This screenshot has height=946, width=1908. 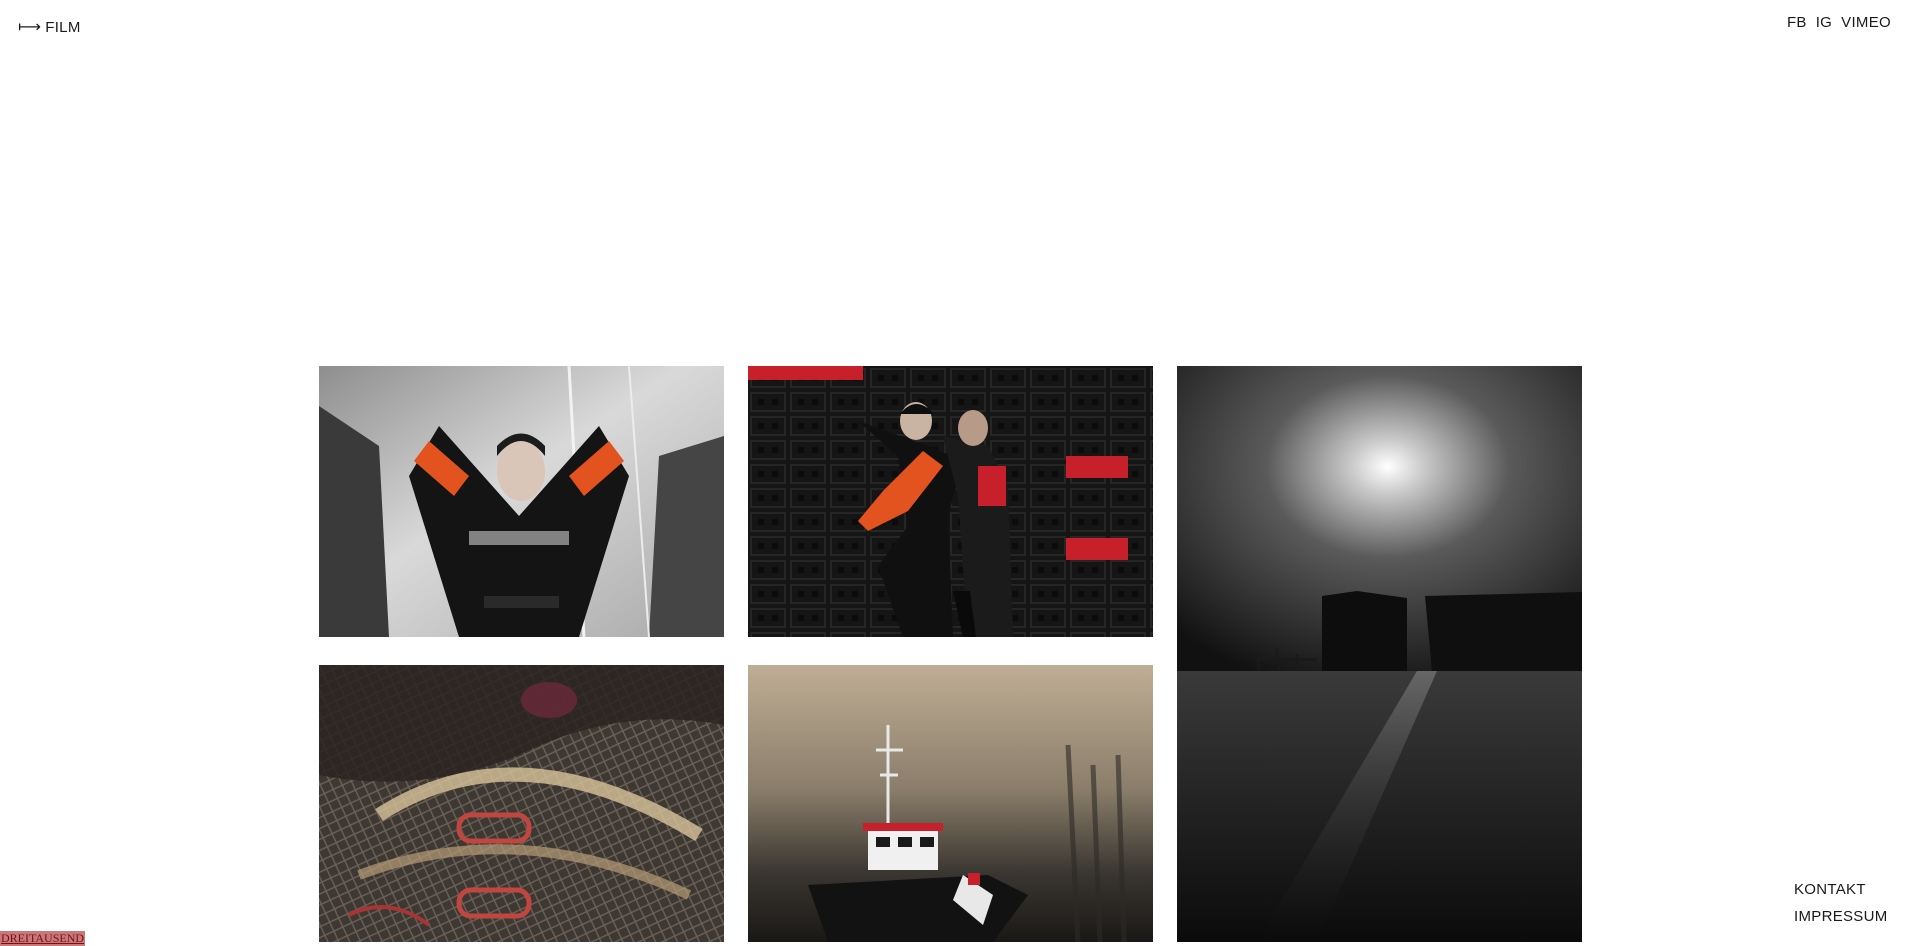 I want to click on boat-photo, so click(x=950, y=803).